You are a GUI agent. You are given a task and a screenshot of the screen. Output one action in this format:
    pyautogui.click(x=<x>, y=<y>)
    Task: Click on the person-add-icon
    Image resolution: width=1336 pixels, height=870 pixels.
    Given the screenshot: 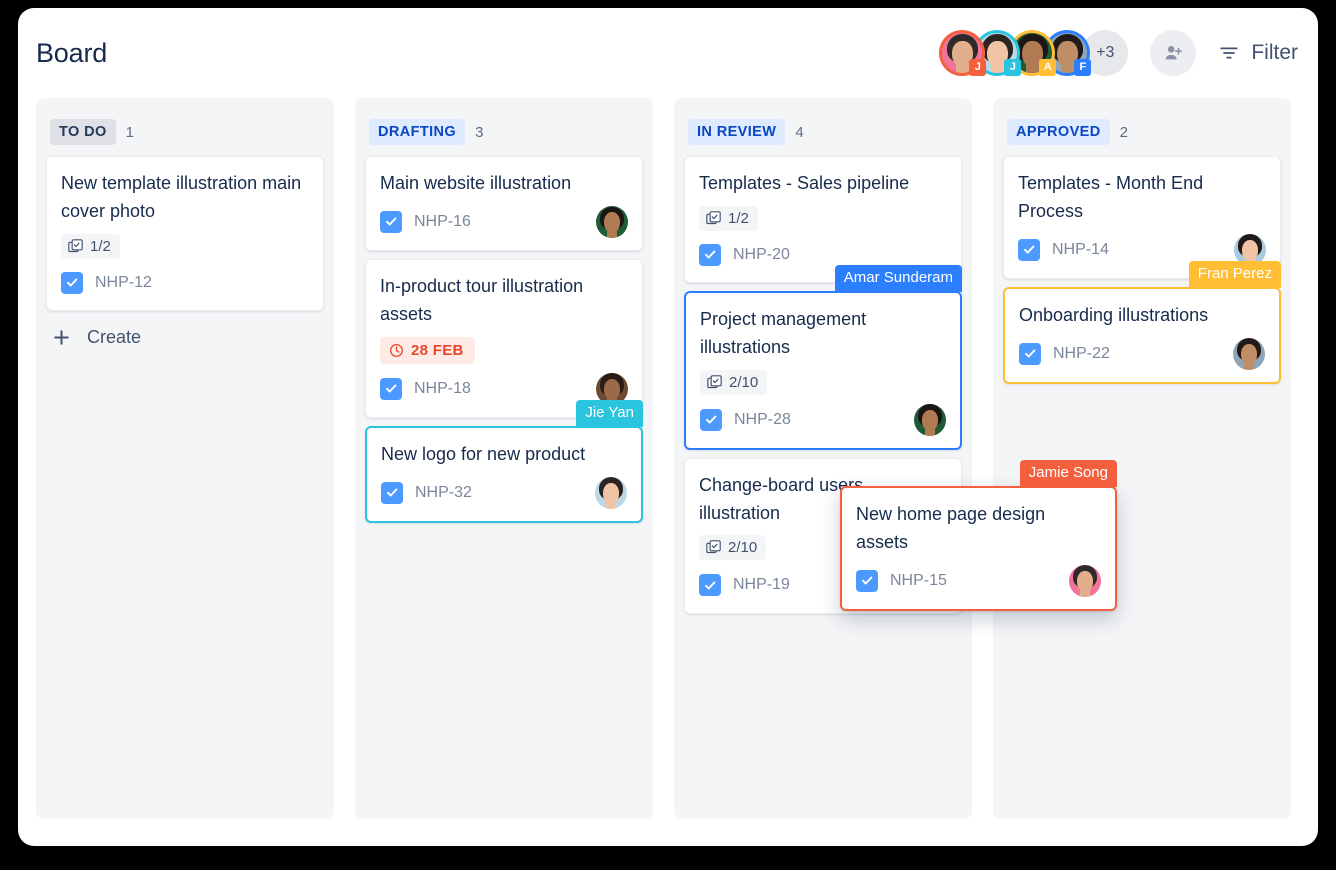 What is the action you would take?
    pyautogui.click(x=1174, y=53)
    